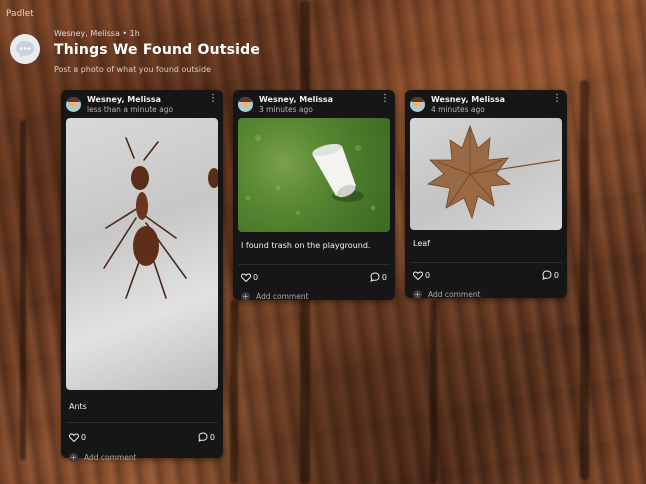 Image resolution: width=646 pixels, height=484 pixels. What do you see at coordinates (20, 14) in the screenshot?
I see `app-name: Padlet` at bounding box center [20, 14].